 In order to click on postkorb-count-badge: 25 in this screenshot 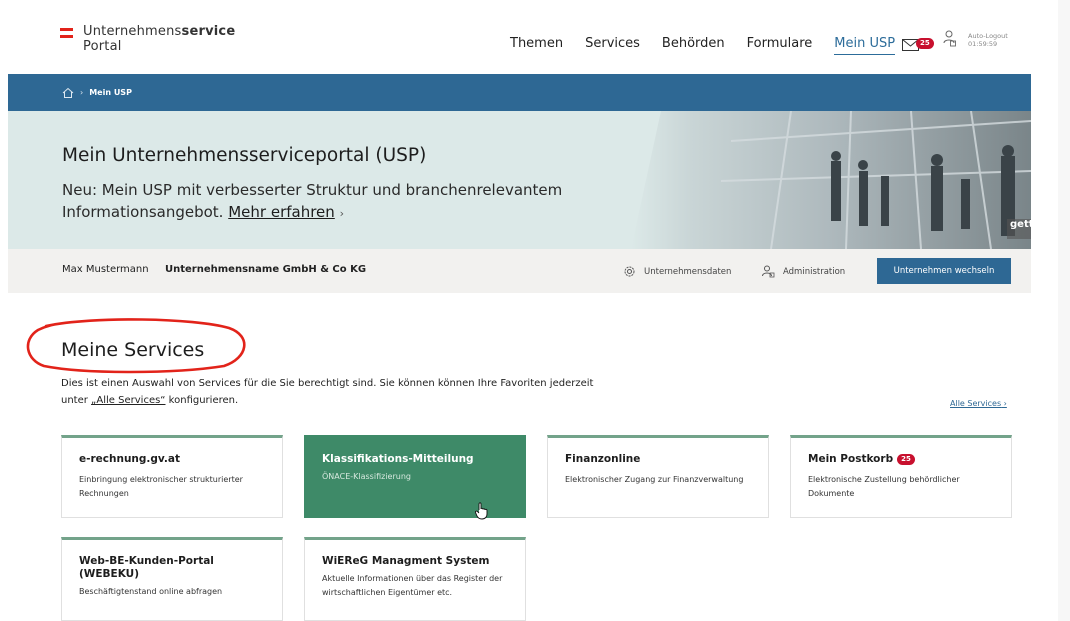, I will do `click(906, 459)`.